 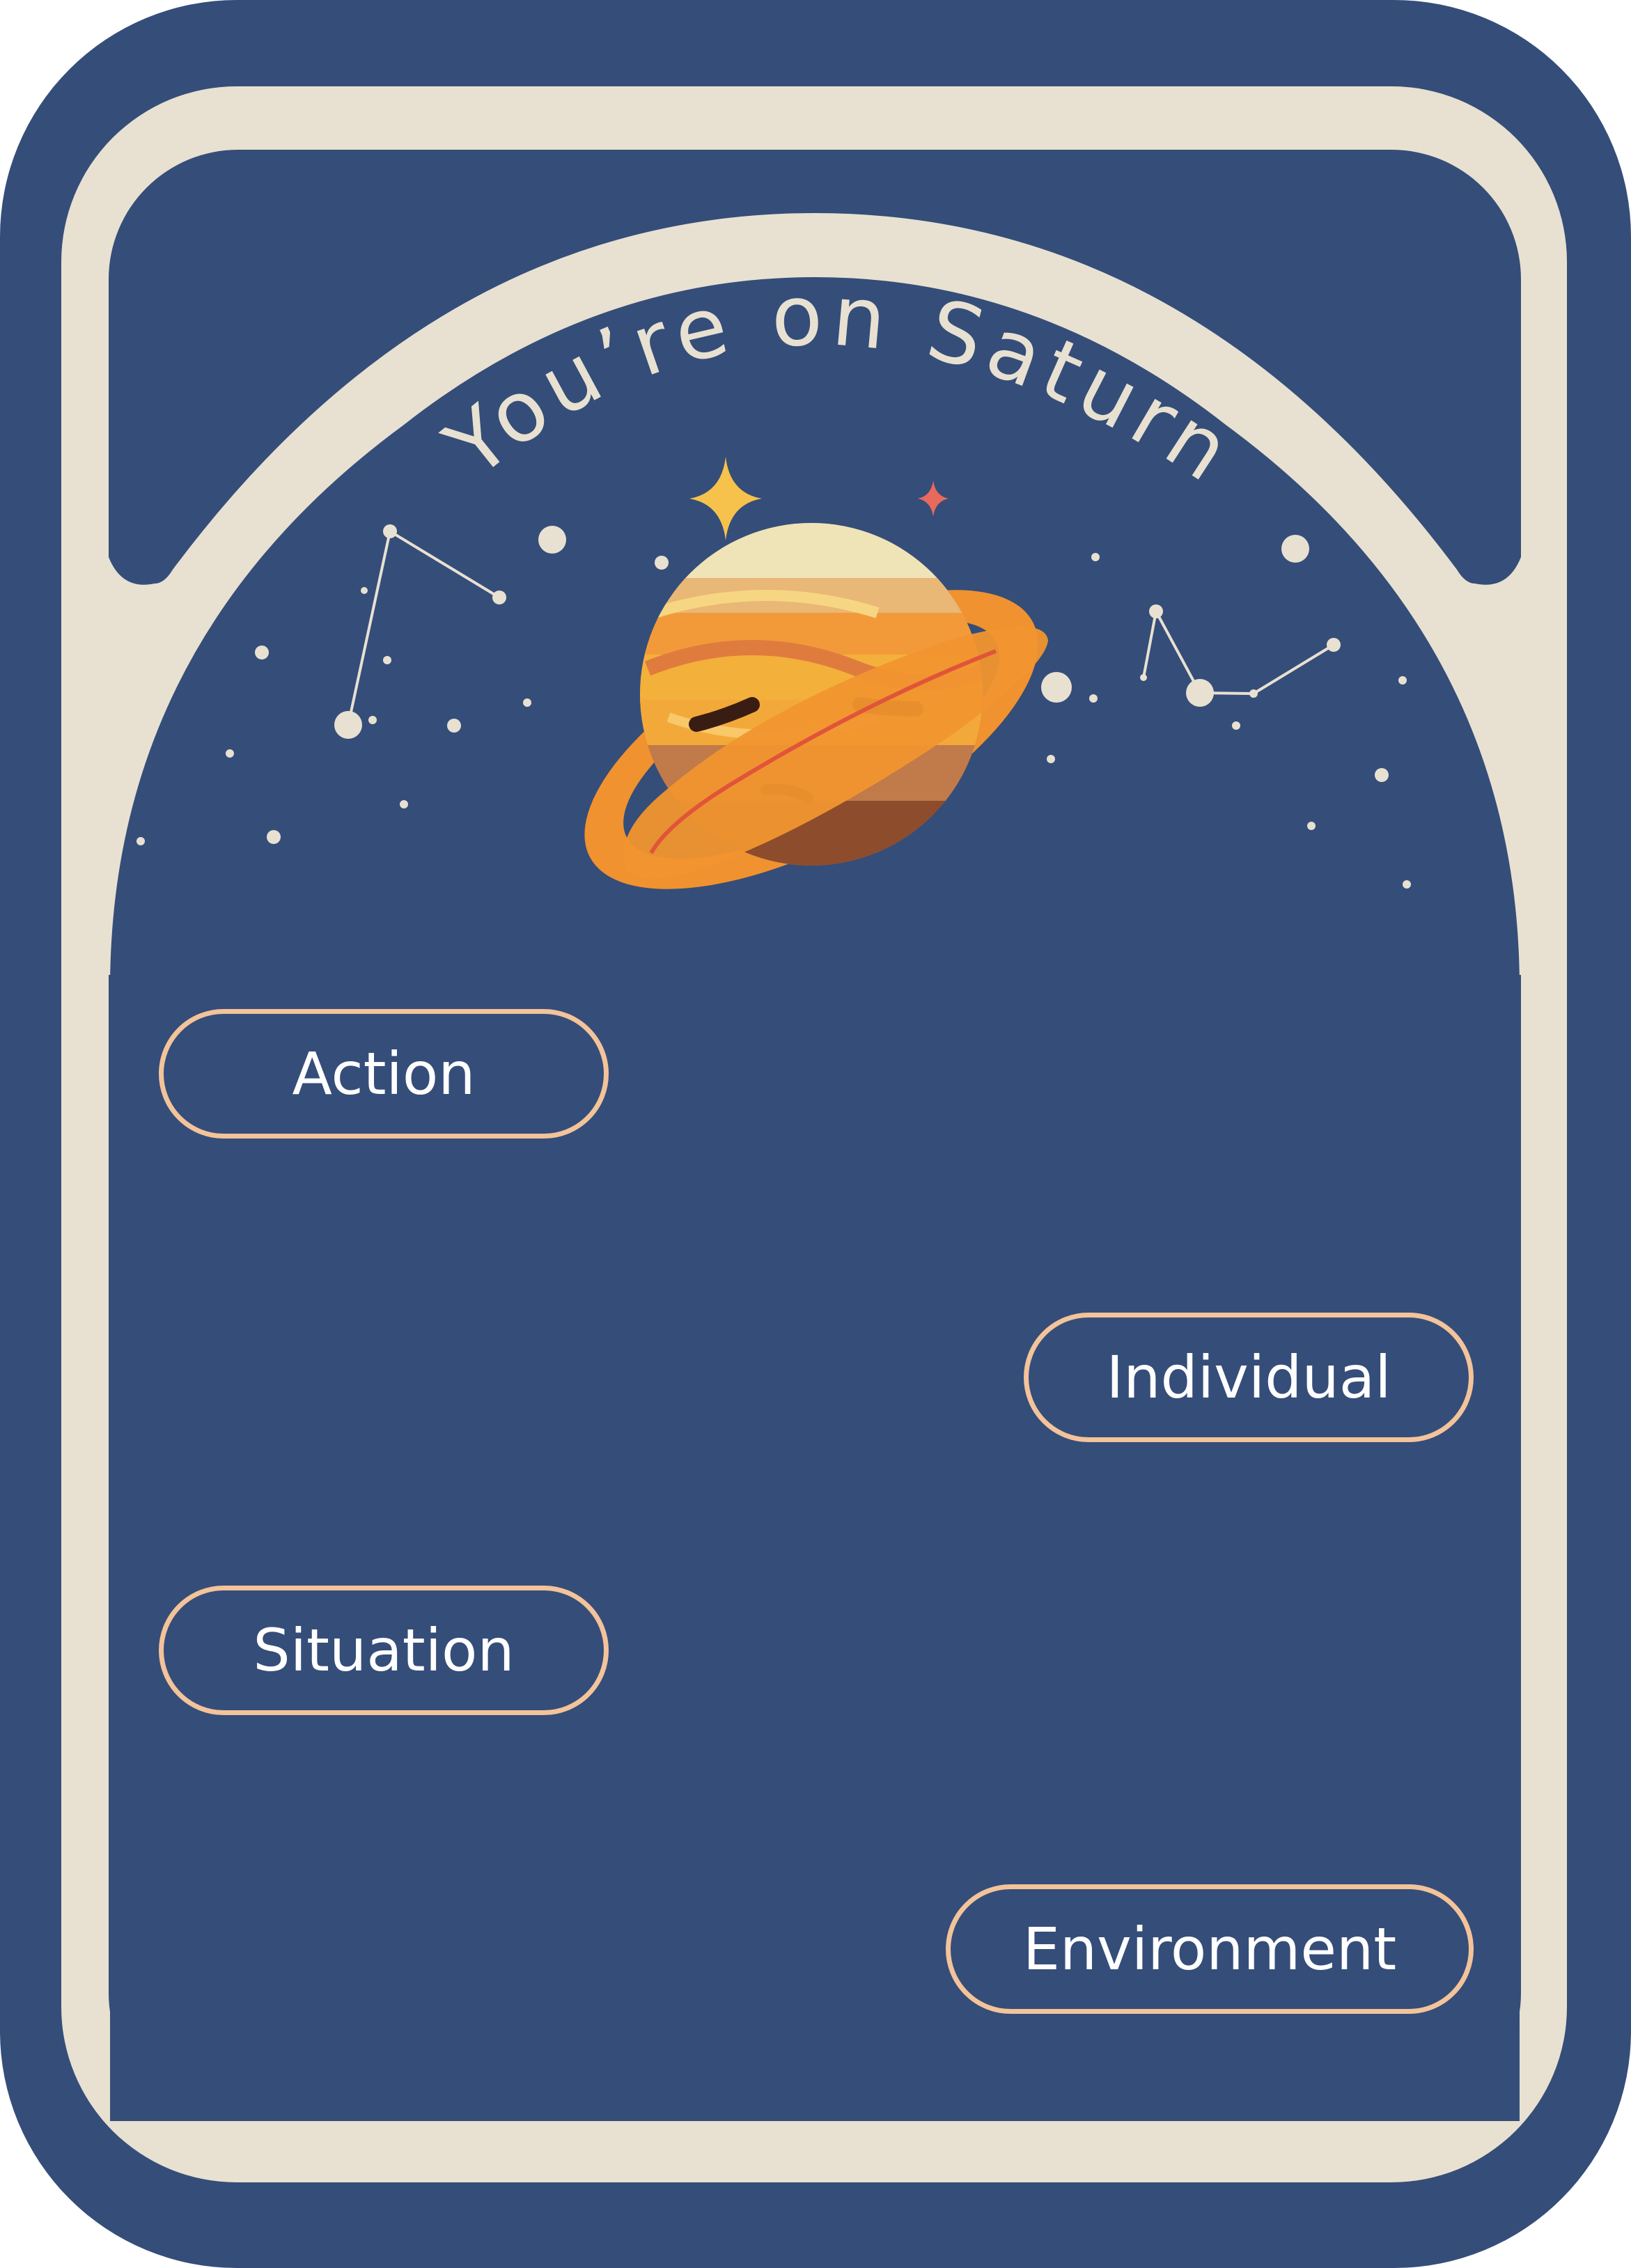 I want to click on environment-button: Environment, so click(x=1210, y=1949).